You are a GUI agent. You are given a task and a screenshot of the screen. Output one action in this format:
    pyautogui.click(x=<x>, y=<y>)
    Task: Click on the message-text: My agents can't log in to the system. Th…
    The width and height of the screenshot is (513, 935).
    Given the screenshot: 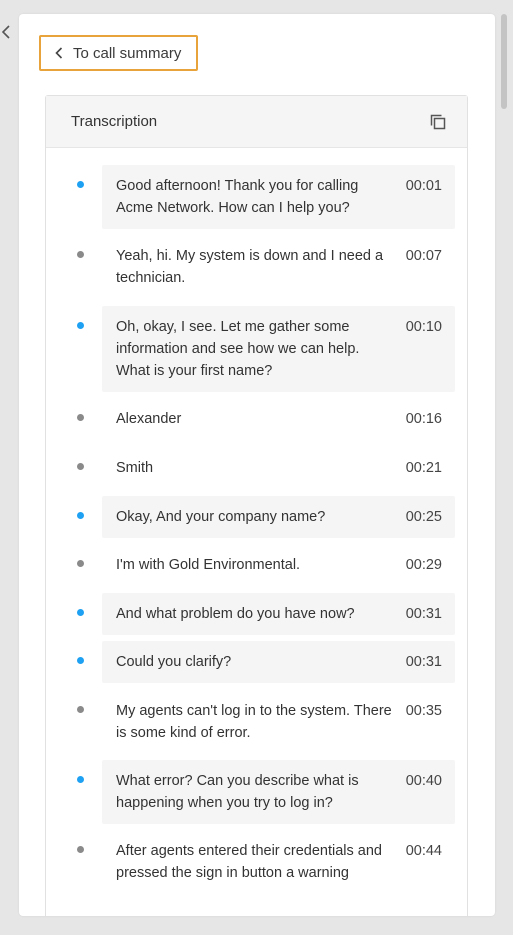 What is the action you would take?
    pyautogui.click(x=254, y=722)
    